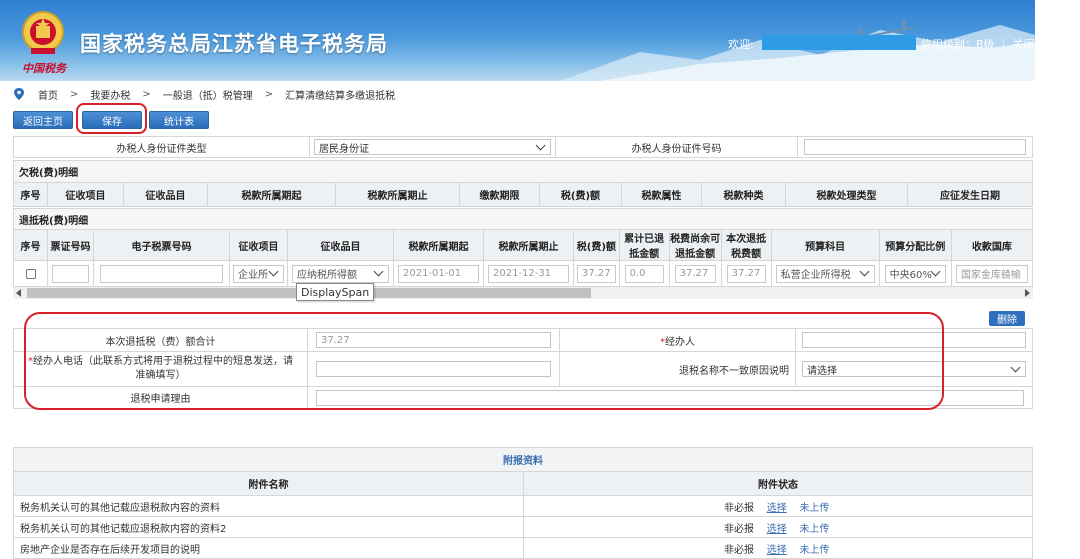 The height and width of the screenshot is (559, 1080). I want to click on refund-col-treasury: 收款国库, so click(992, 245).